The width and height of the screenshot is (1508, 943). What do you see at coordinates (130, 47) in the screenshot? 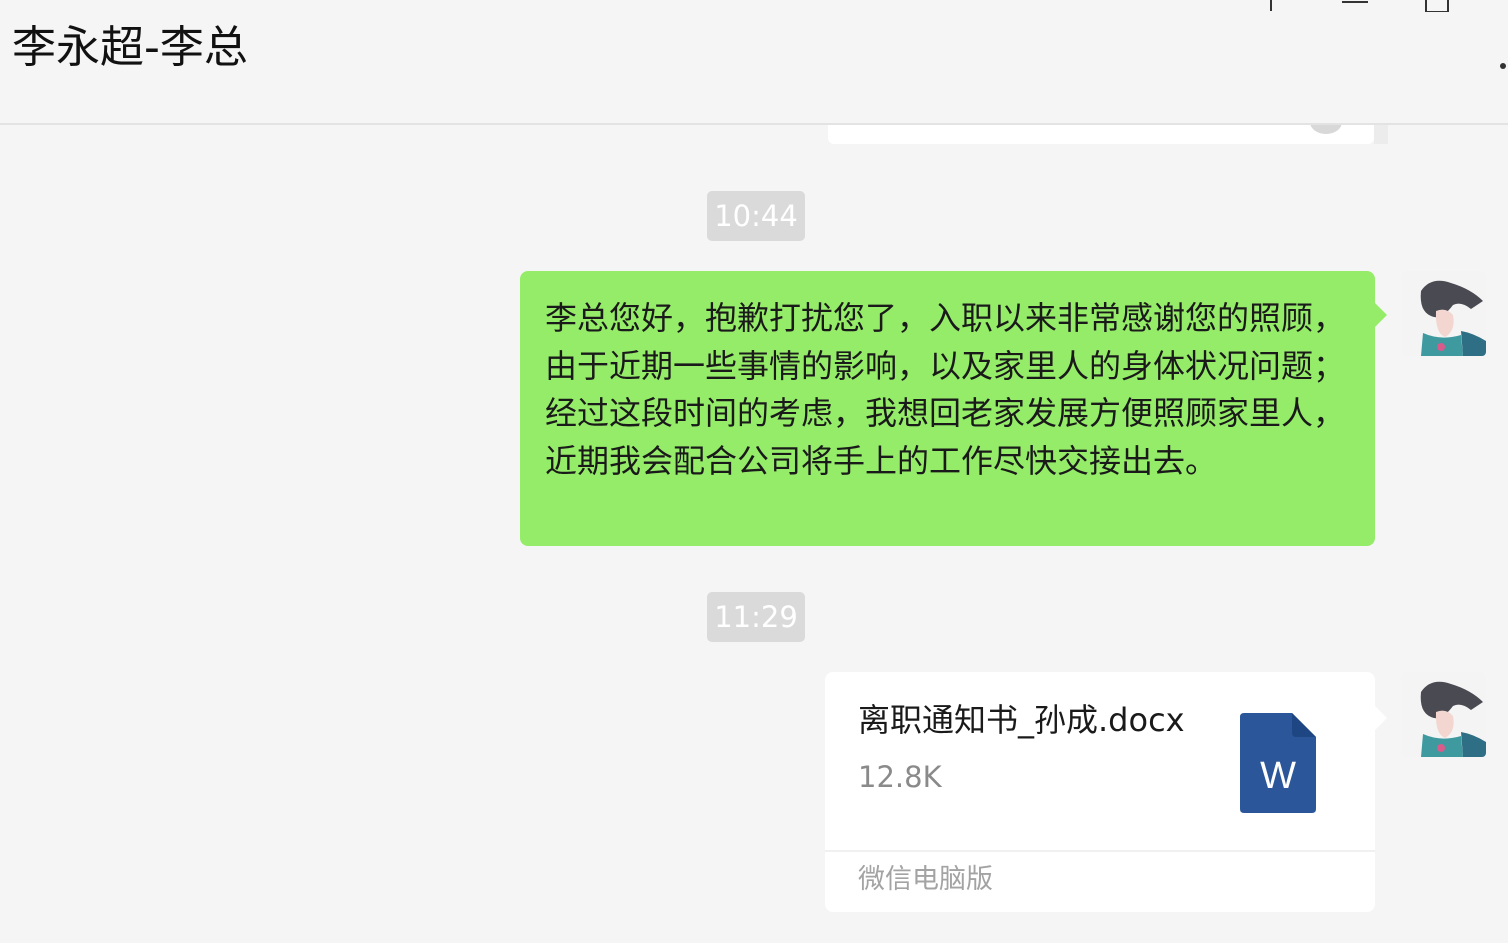
I see `chat-title: 李永超-李总` at bounding box center [130, 47].